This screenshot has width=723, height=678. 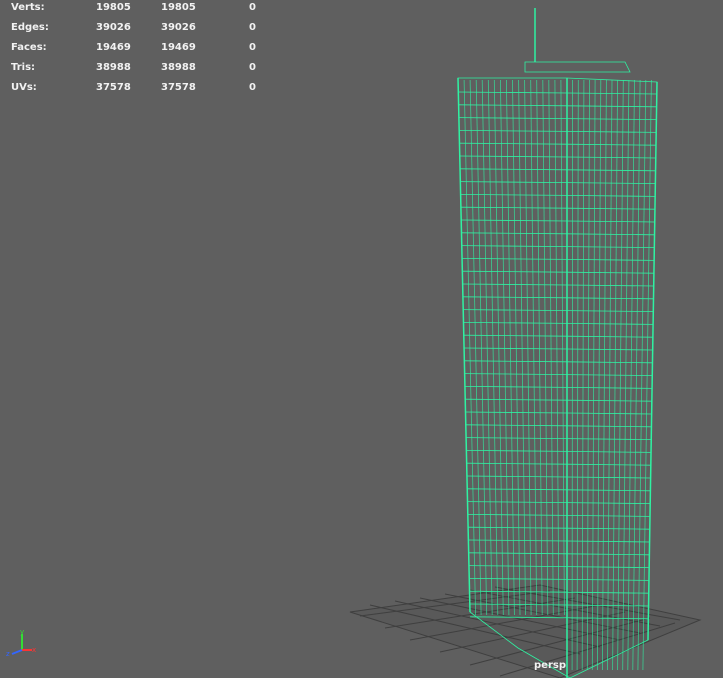 What do you see at coordinates (34, 650) in the screenshot?
I see `axis-x-label: x` at bounding box center [34, 650].